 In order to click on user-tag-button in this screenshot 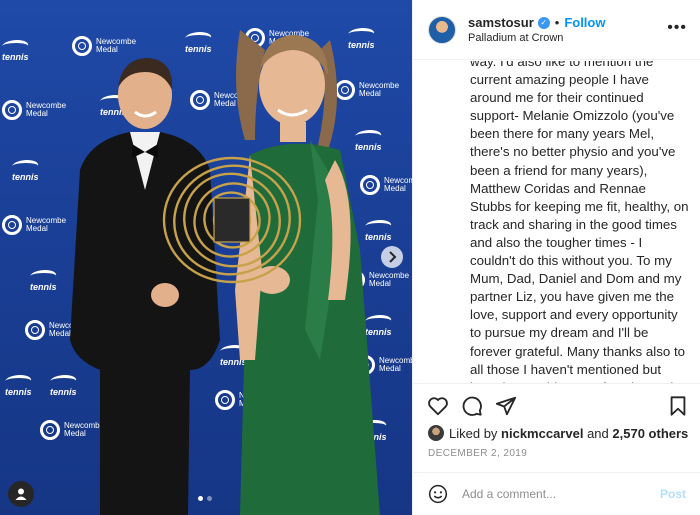, I will do `click(21, 494)`.